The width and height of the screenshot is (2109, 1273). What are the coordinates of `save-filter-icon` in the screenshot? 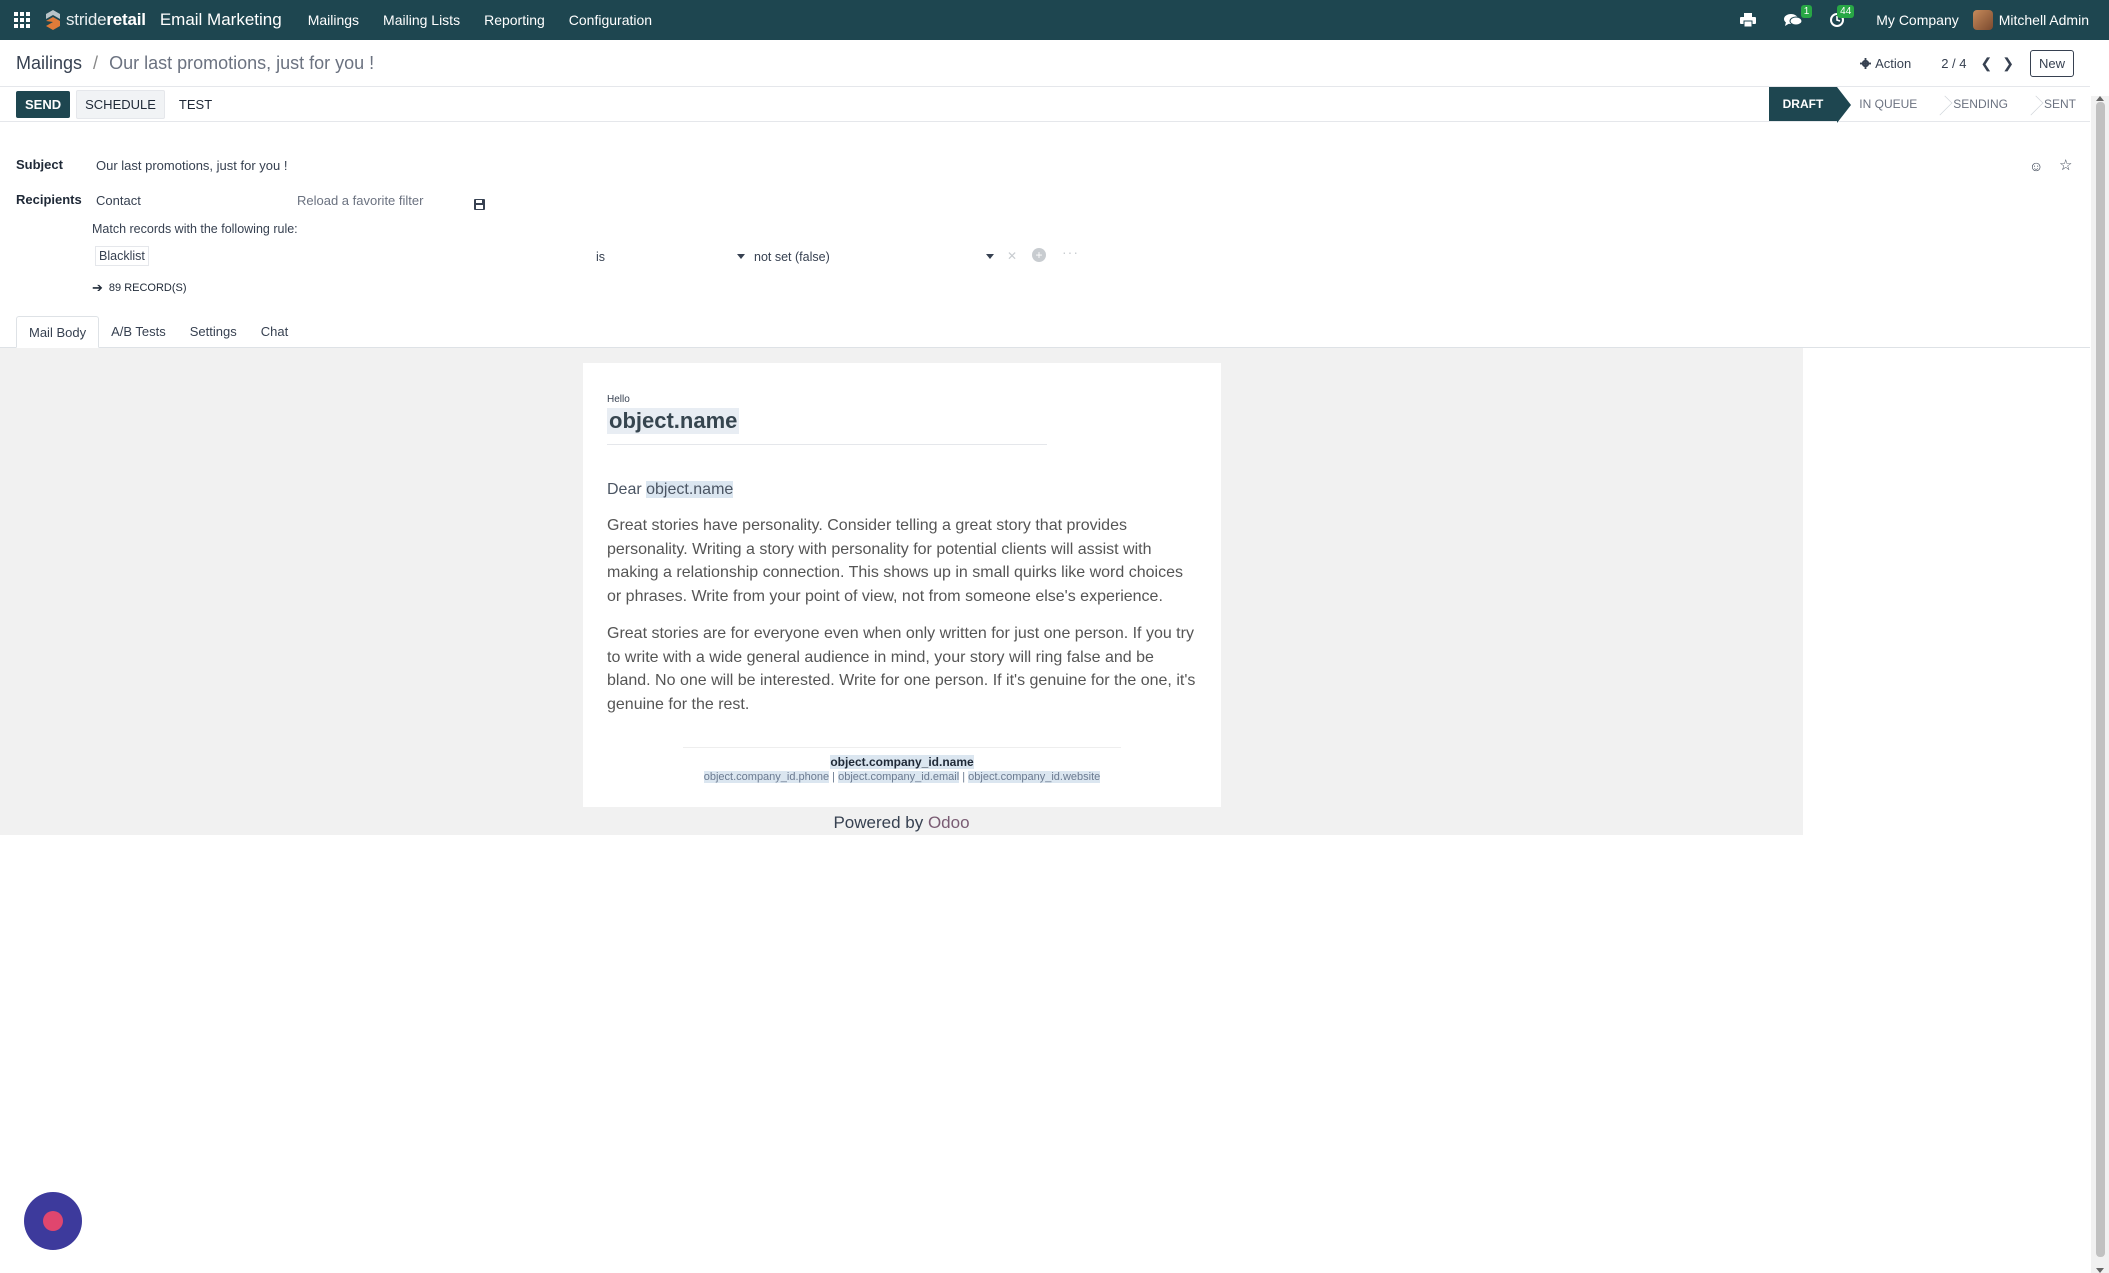 It's located at (479, 206).